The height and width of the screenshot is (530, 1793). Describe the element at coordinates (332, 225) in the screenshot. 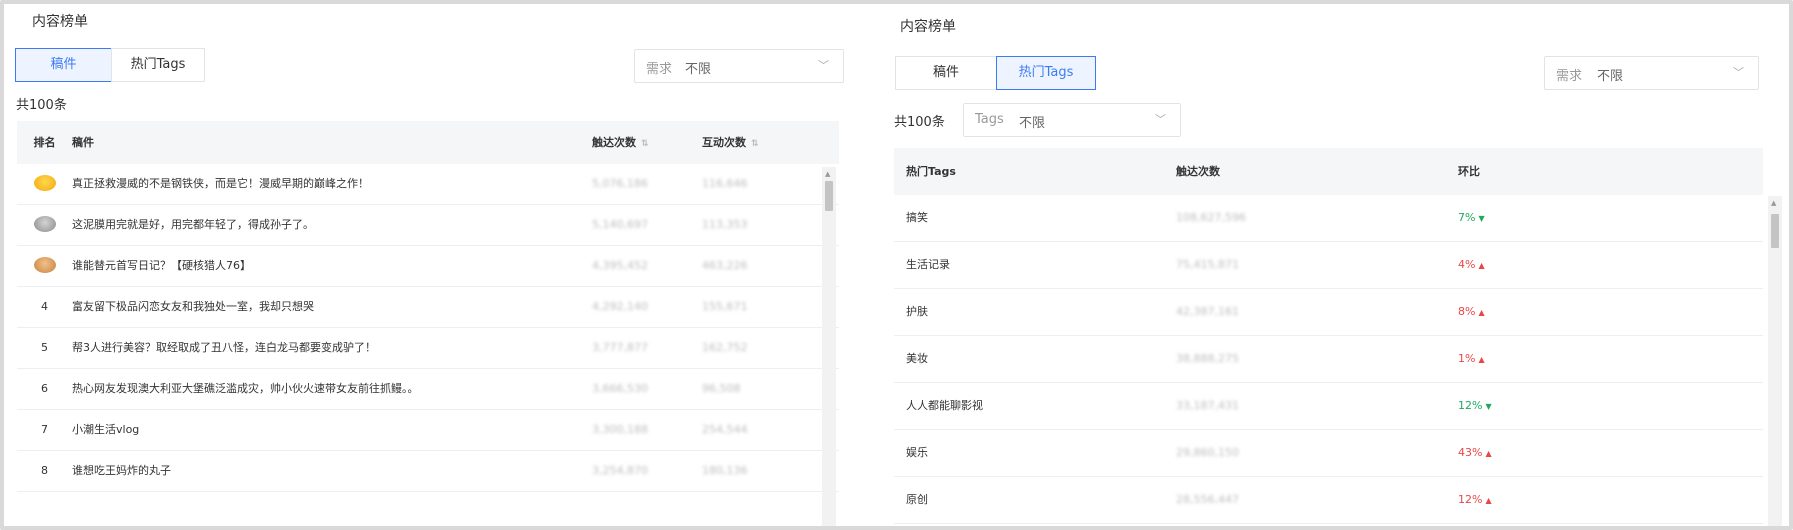

I see `post-title: 这泥膜用完就是好，用完都年轻了，得成孙子了。` at that location.